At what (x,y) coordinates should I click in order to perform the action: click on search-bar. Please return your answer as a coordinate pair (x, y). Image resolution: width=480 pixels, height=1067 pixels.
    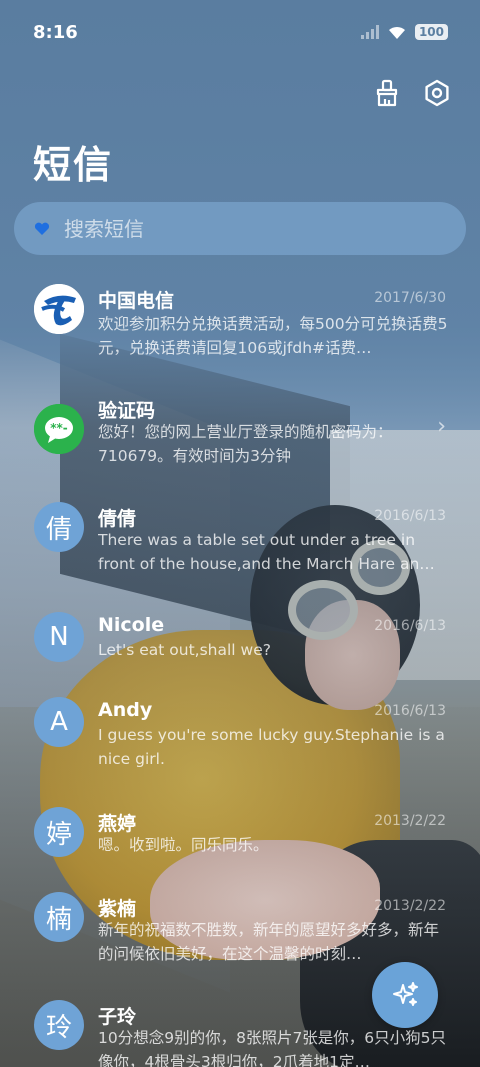
    Looking at the image, I should click on (240, 228).